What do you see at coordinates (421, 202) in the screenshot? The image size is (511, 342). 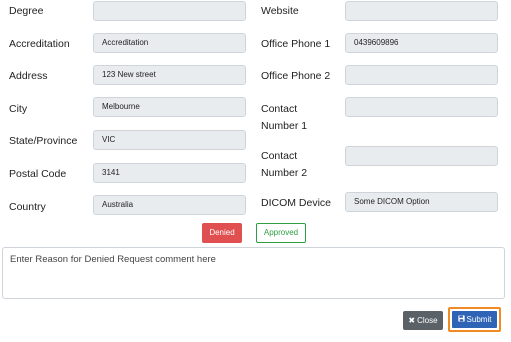 I see `dicom-device-field: Some DICOM Option` at bounding box center [421, 202].